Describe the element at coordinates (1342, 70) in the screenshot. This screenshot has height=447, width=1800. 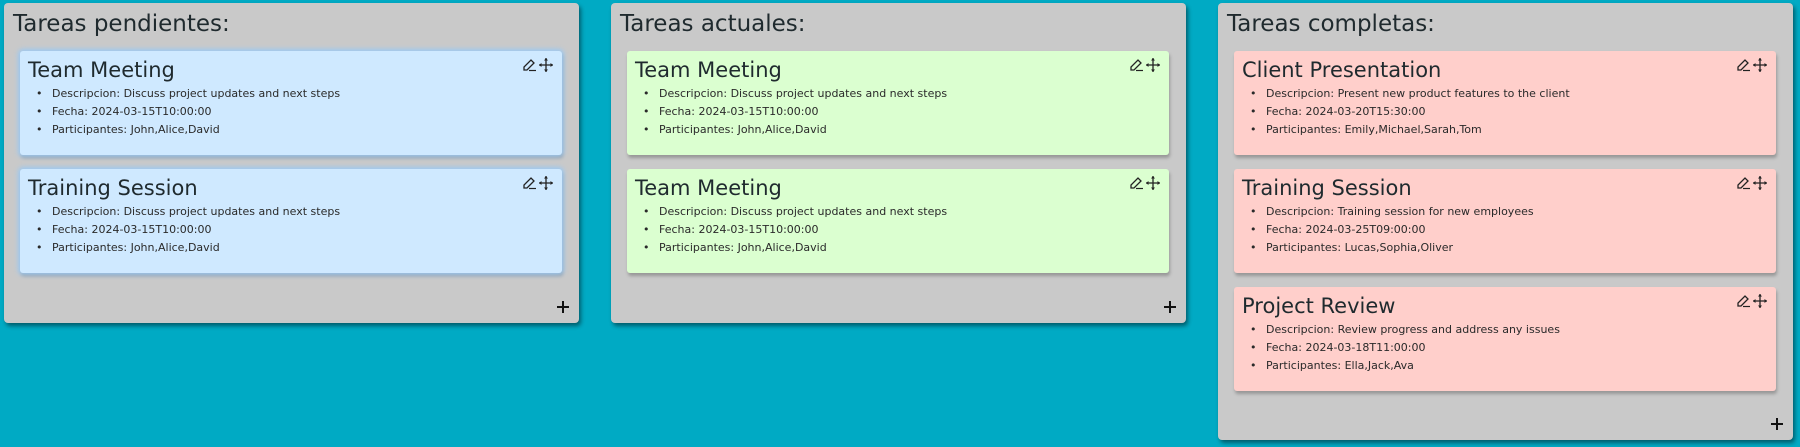
I see `card-title: Client Presentation` at that location.